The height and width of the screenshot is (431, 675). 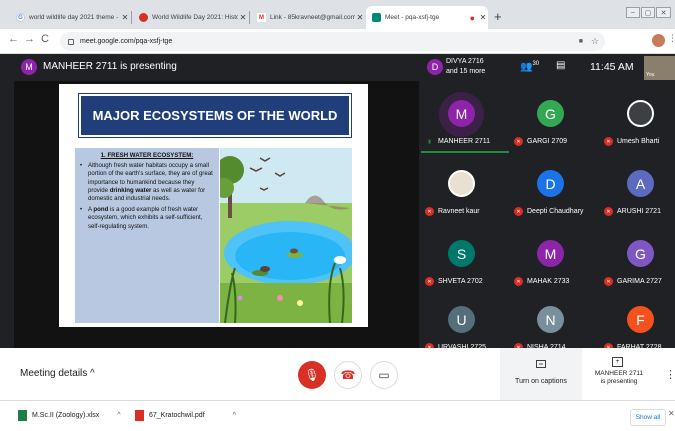 What do you see at coordinates (640, 253) in the screenshot?
I see `participant-avatar: G` at bounding box center [640, 253].